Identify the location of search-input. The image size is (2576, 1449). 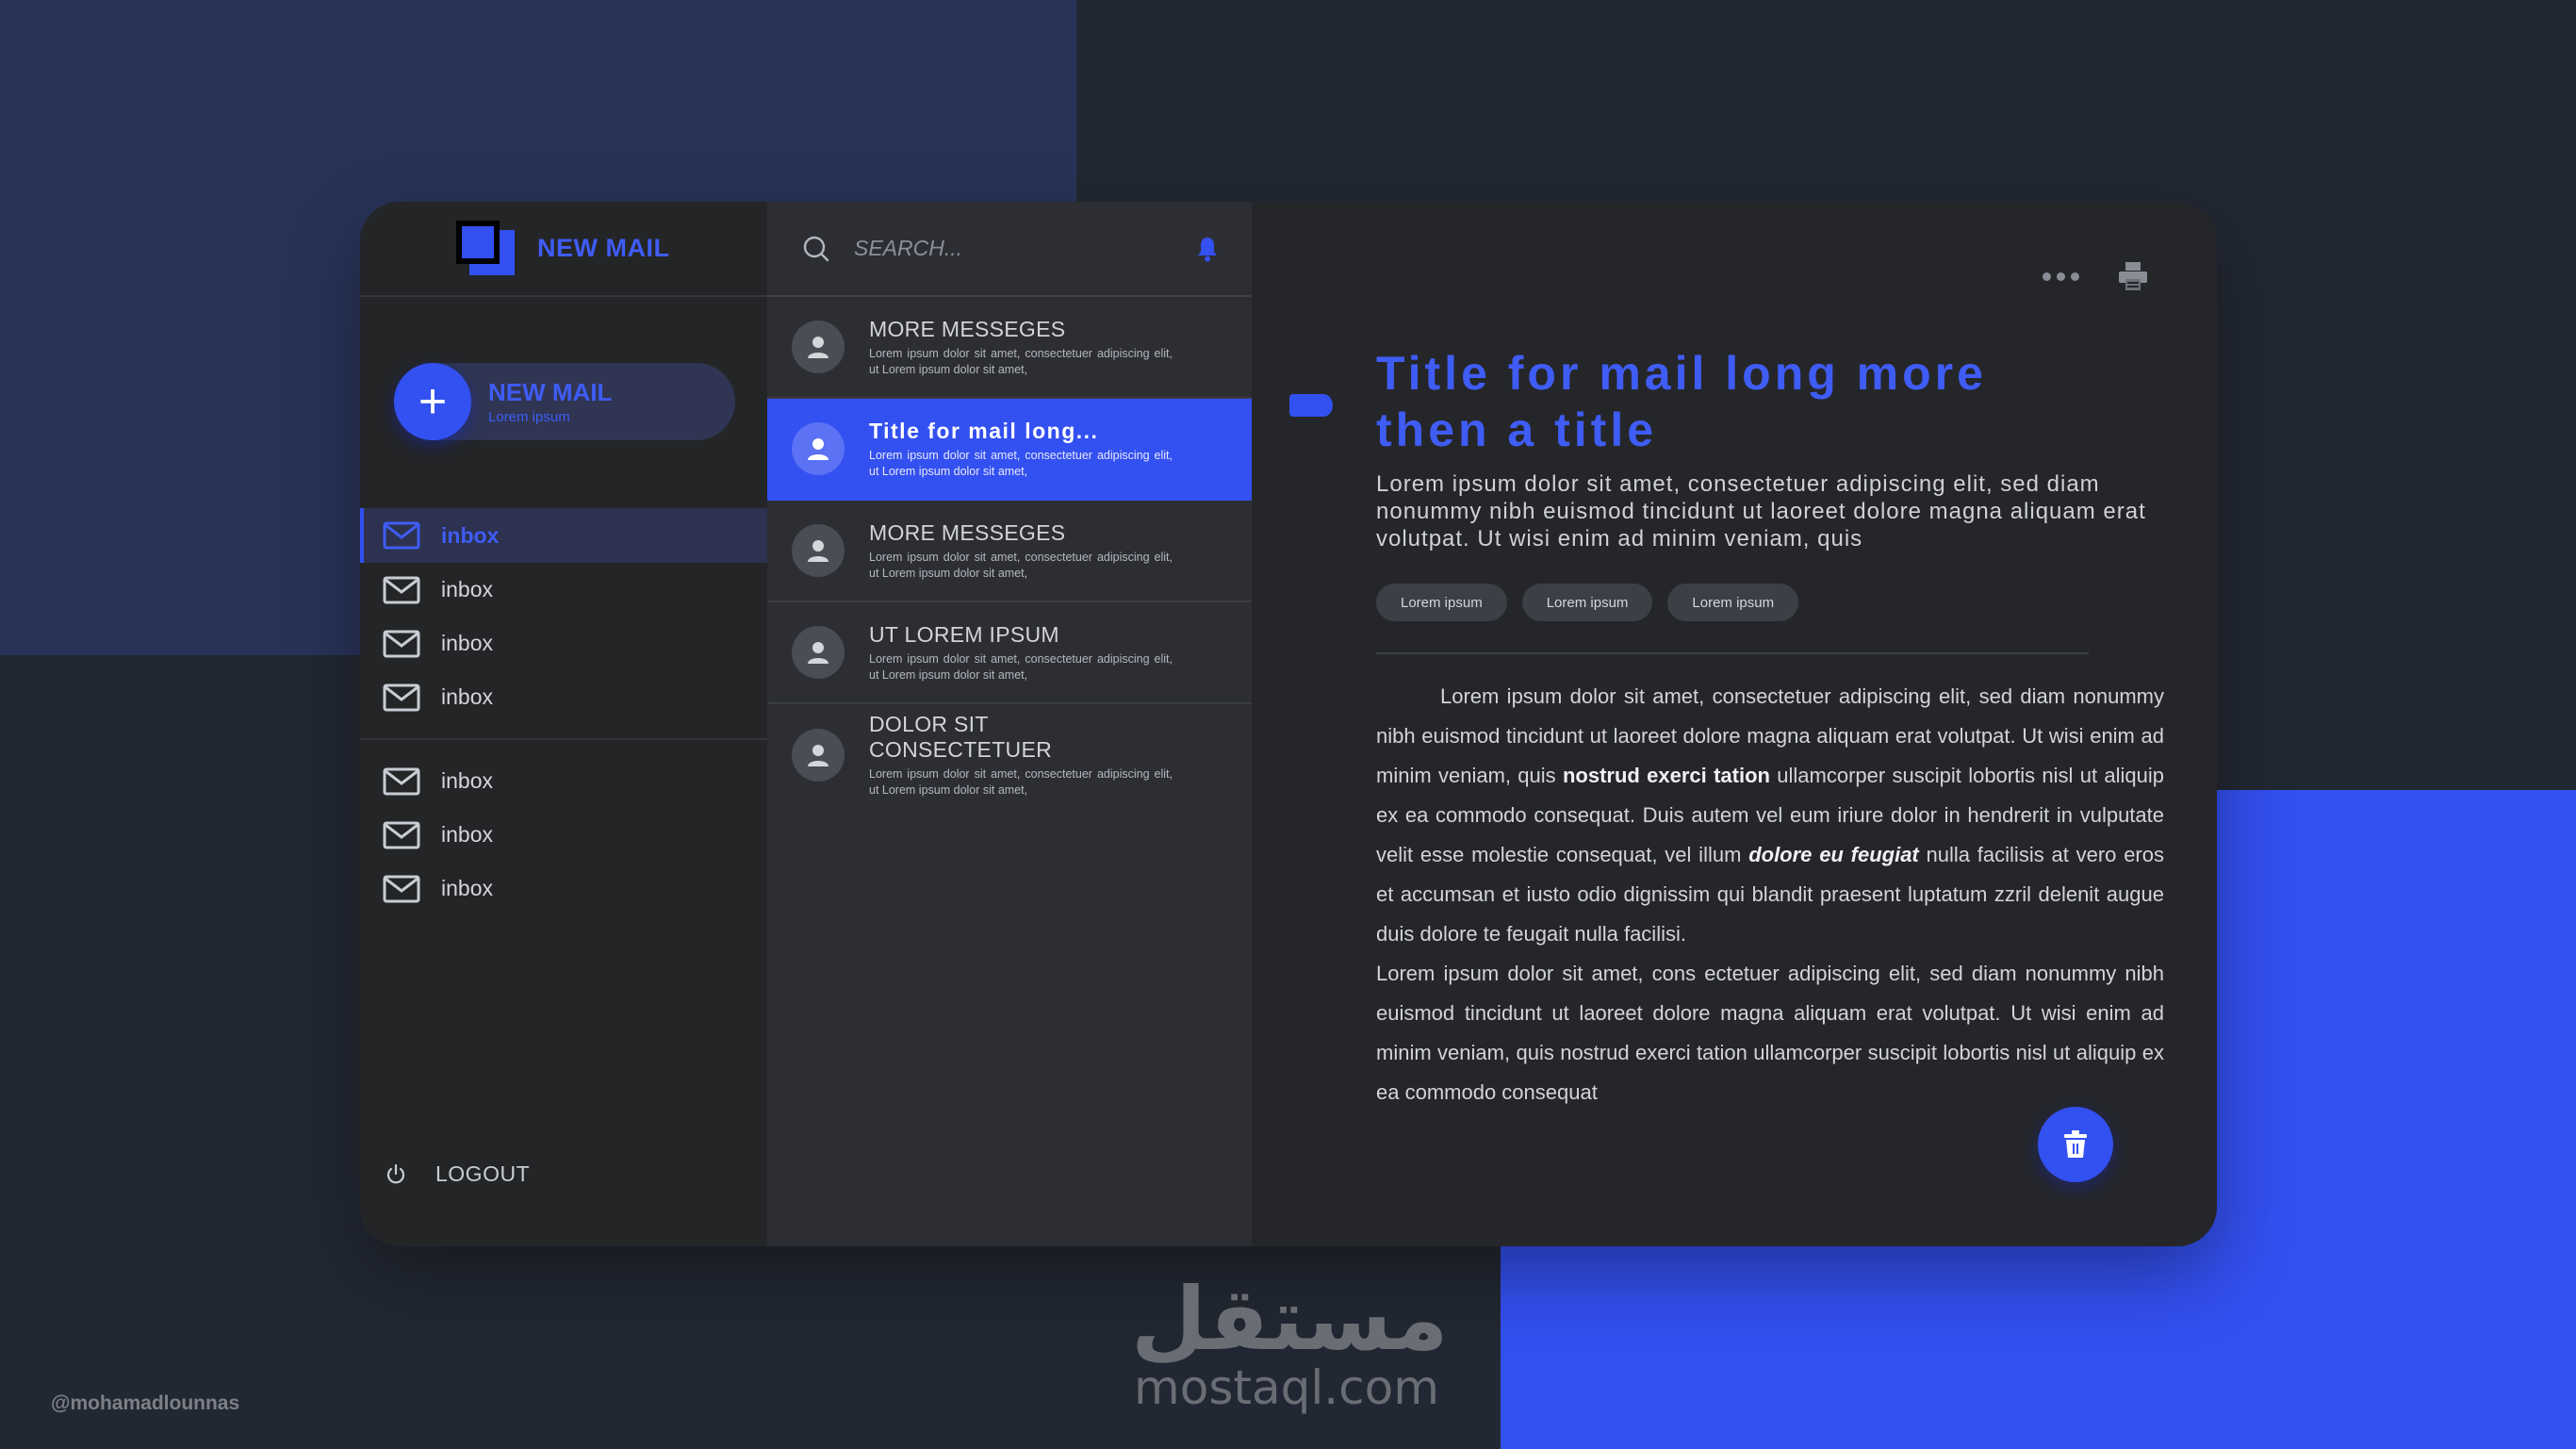
(1025, 249).